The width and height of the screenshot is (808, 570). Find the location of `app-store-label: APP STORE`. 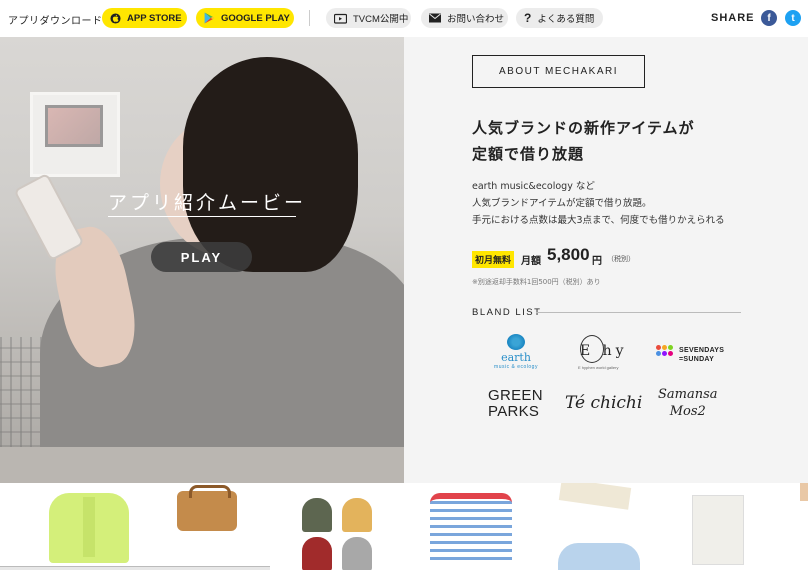

app-store-label: APP STORE is located at coordinates (154, 18).